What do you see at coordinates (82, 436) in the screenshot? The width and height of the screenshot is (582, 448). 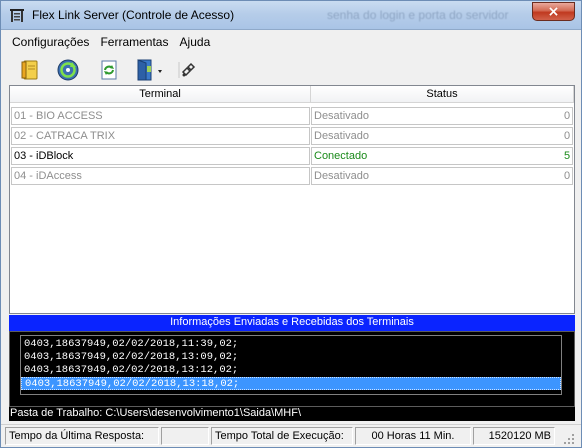 I see `last-response-label: Tempo da Última Resposta:` at bounding box center [82, 436].